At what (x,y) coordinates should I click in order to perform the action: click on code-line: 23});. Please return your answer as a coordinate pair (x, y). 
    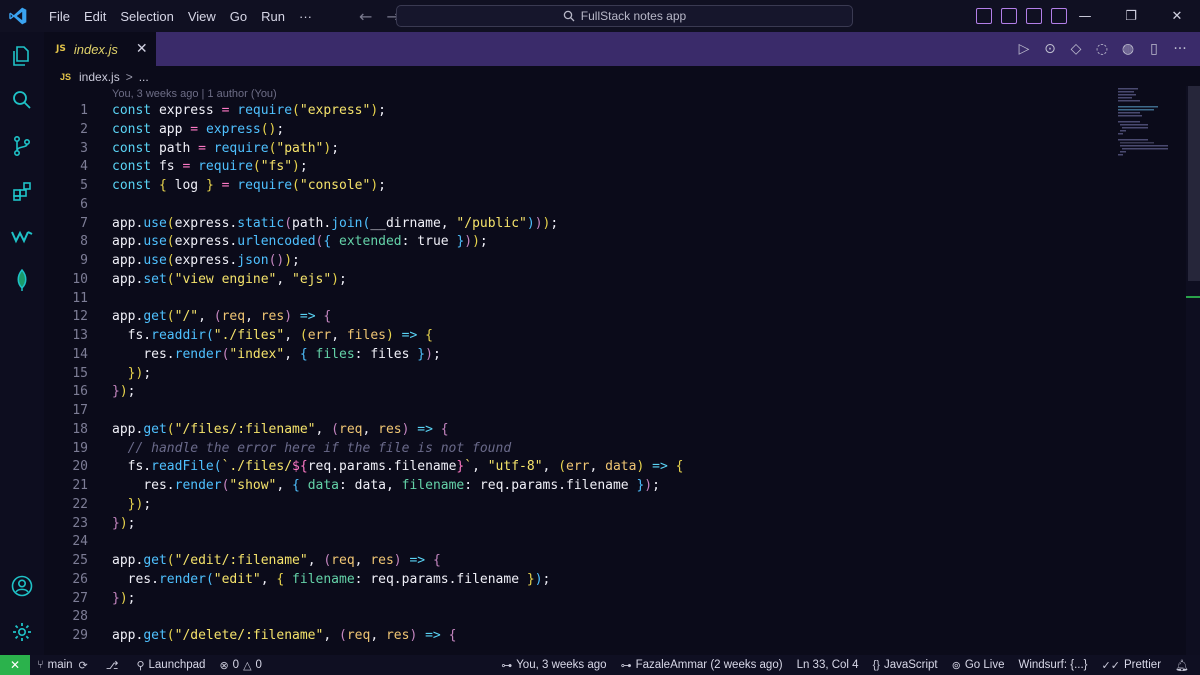
    Looking at the image, I should click on (579, 524).